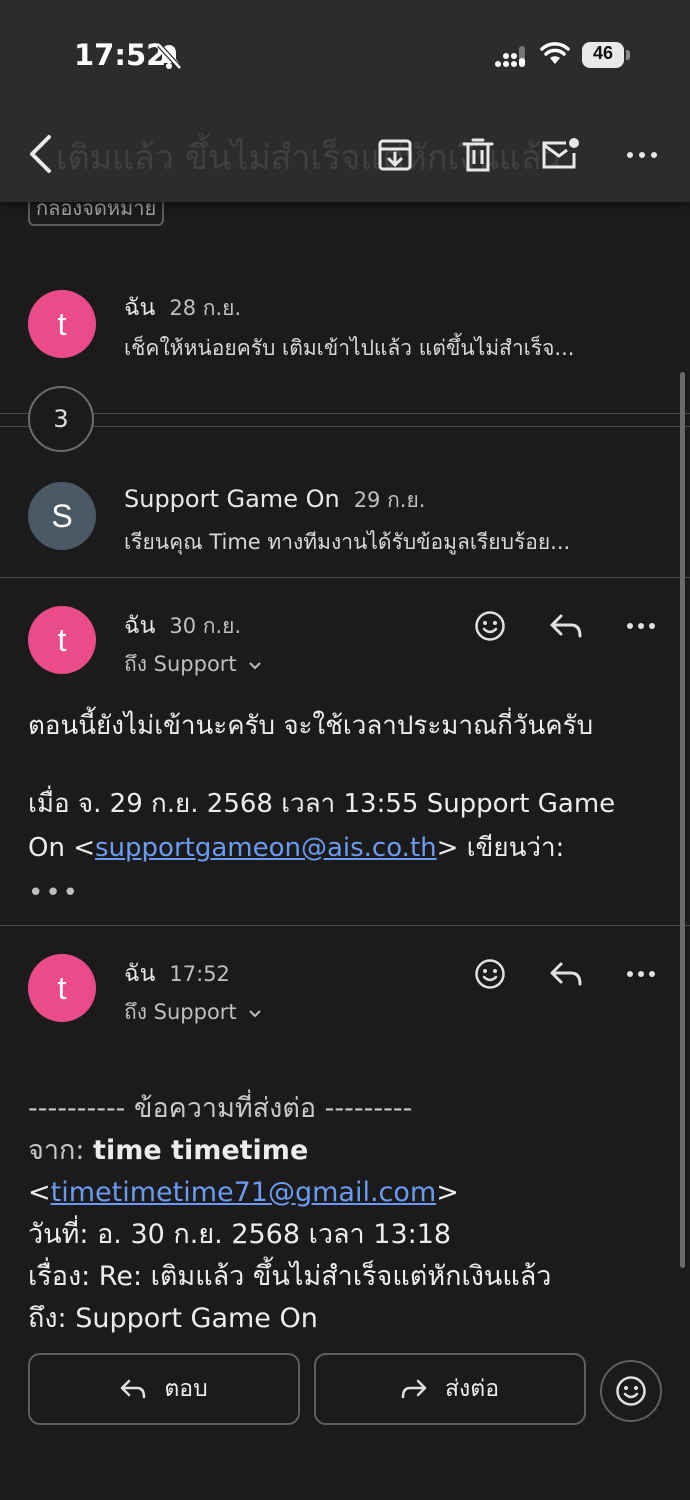  Describe the element at coordinates (56, 1150) in the screenshot. I see `from-label: จาก:` at that location.